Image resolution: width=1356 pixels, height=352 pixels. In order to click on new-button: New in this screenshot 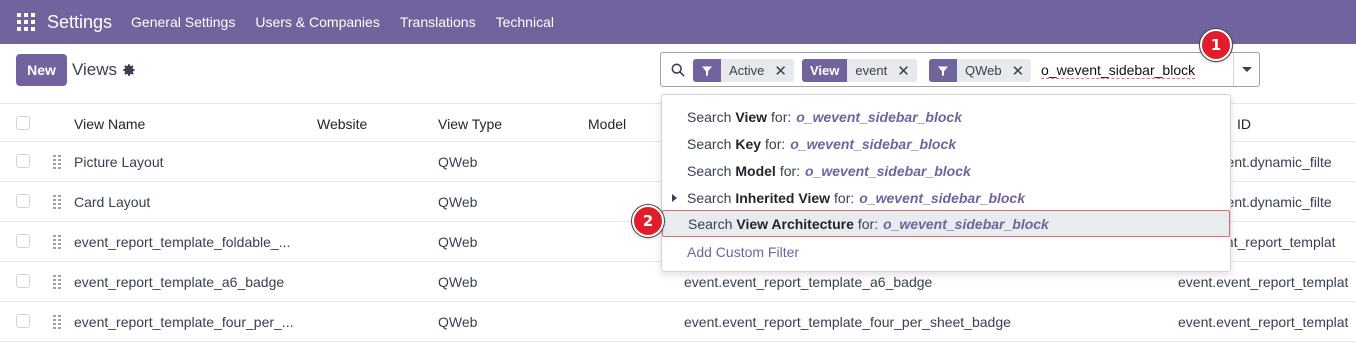, I will do `click(41, 70)`.